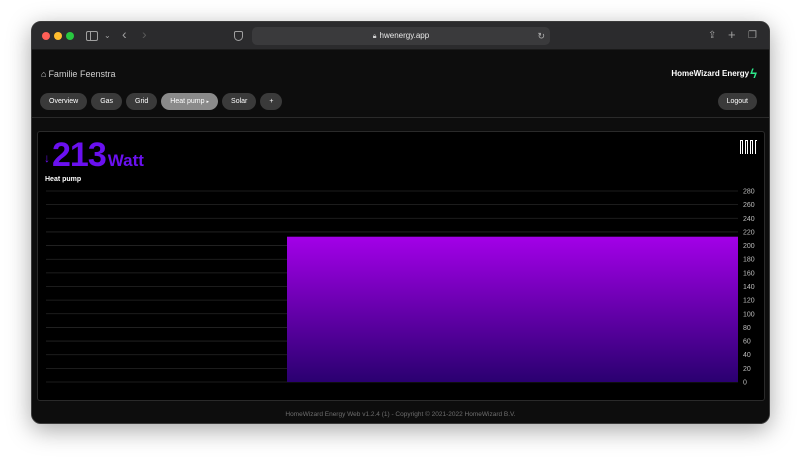 The height and width of the screenshot is (465, 800). What do you see at coordinates (749, 205) in the screenshot?
I see `y-tick-label: 260` at bounding box center [749, 205].